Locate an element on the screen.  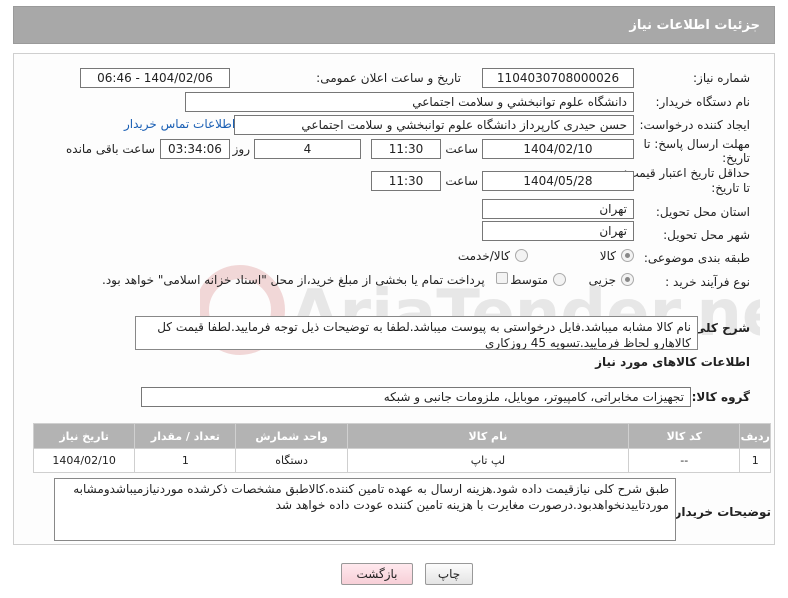
delivery-province-field: تهران is located at coordinates (558, 209).